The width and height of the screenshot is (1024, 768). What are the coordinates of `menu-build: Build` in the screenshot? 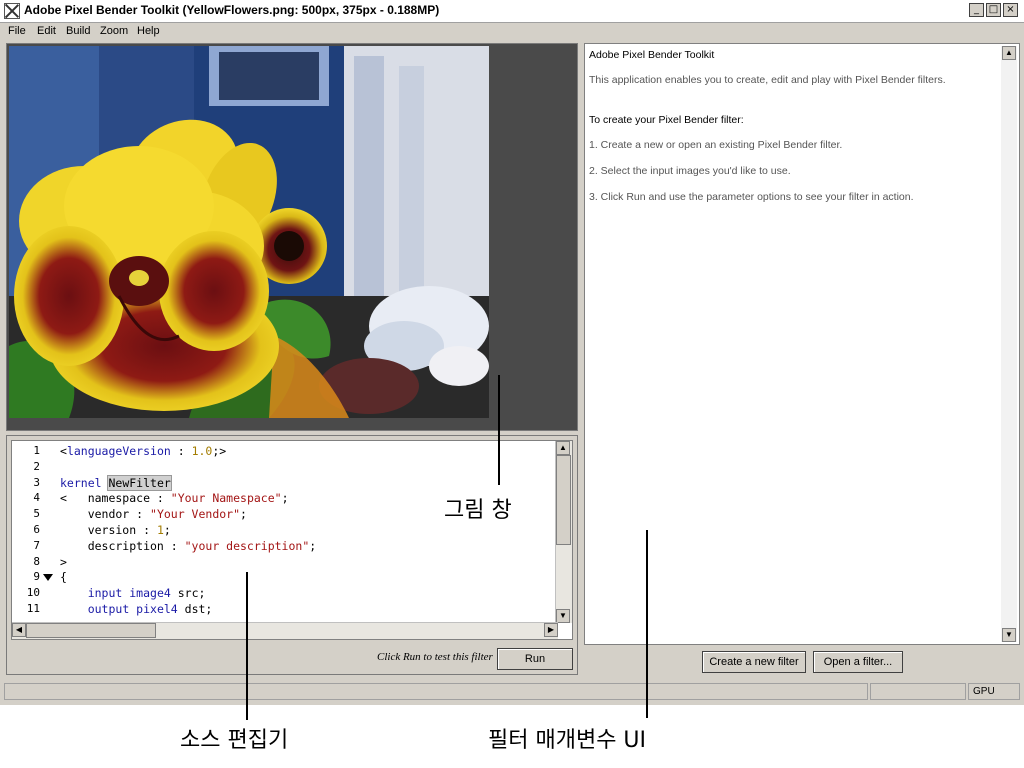 It's located at (78, 31).